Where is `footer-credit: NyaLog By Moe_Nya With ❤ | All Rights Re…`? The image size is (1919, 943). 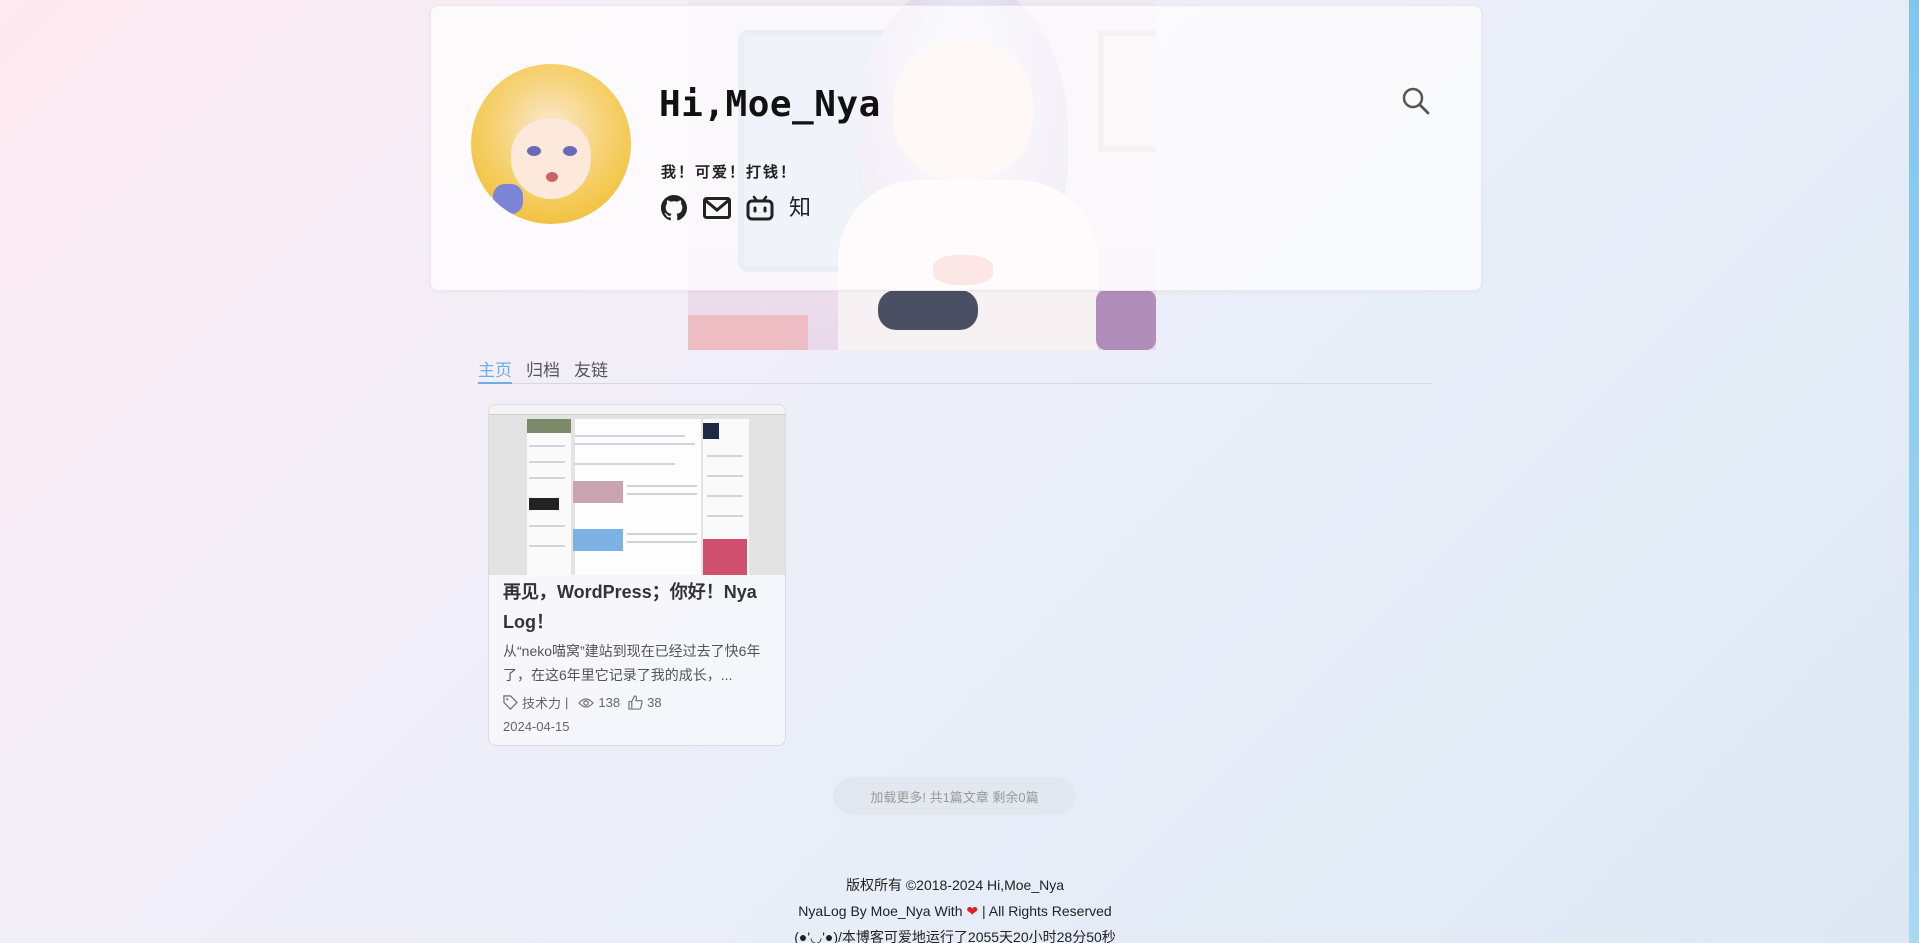 footer-credit: NyaLog By Moe_Nya With ❤ | All Rights Re… is located at coordinates (955, 911).